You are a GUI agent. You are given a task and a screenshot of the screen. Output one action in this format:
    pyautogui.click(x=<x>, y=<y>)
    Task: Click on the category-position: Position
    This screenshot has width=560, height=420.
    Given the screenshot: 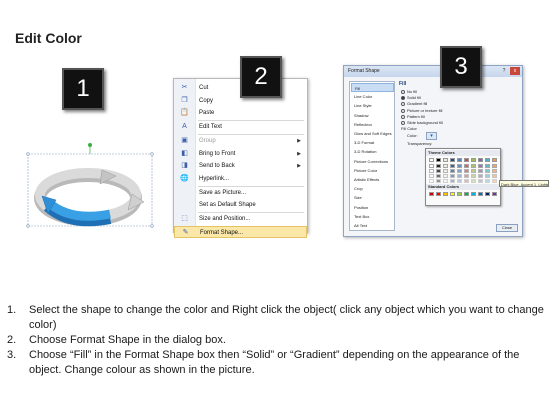 What is the action you would take?
    pyautogui.click(x=372, y=207)
    